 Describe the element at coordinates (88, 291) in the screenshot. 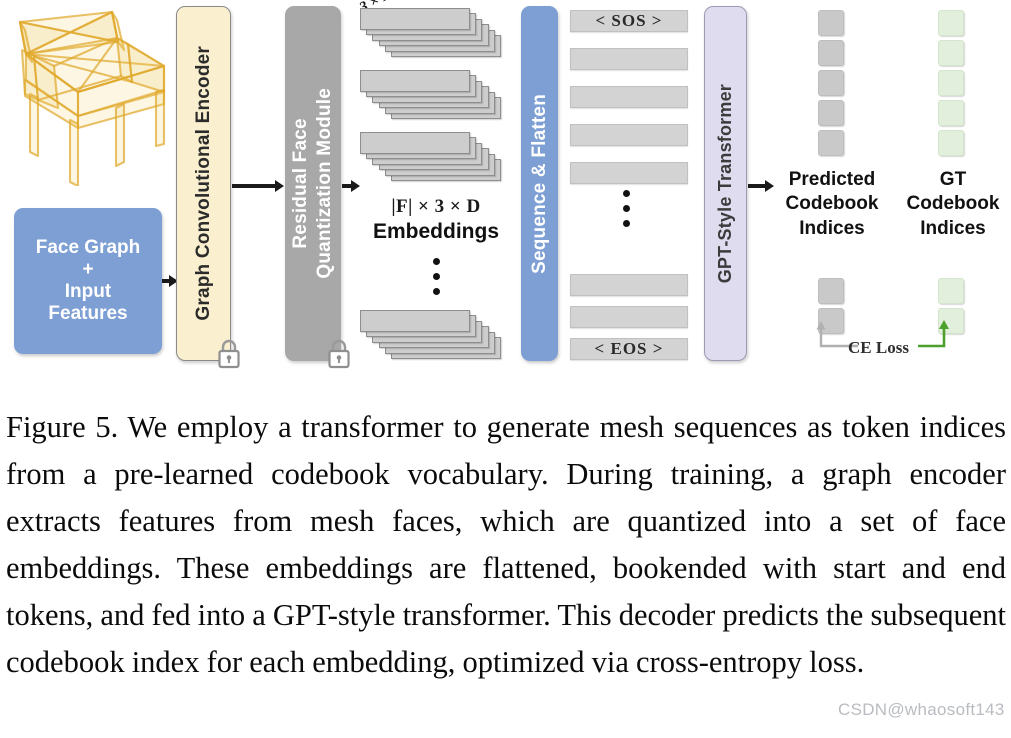

I see `input-line-3: Input` at that location.